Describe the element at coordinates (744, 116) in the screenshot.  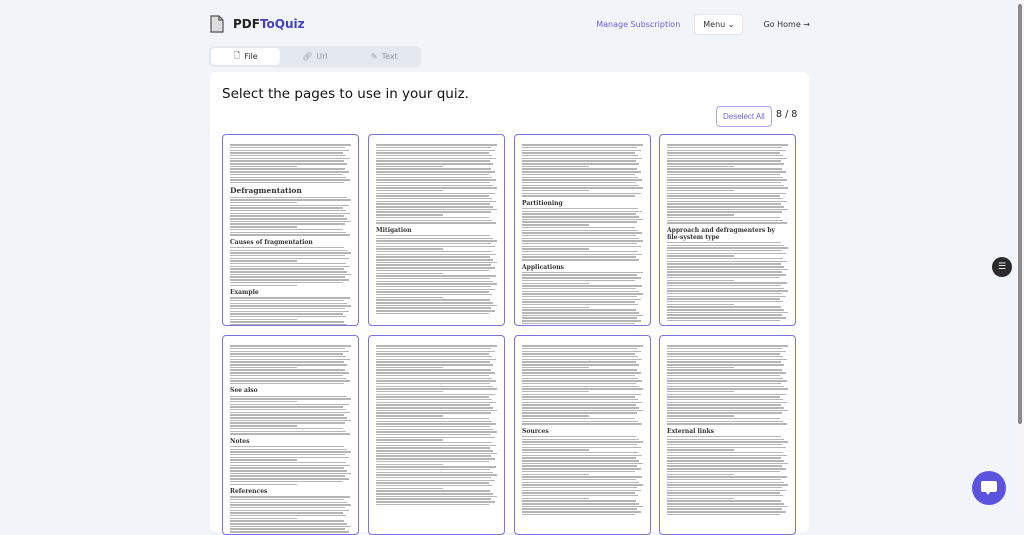
I see `deselect-all-button: Deselect All` at that location.